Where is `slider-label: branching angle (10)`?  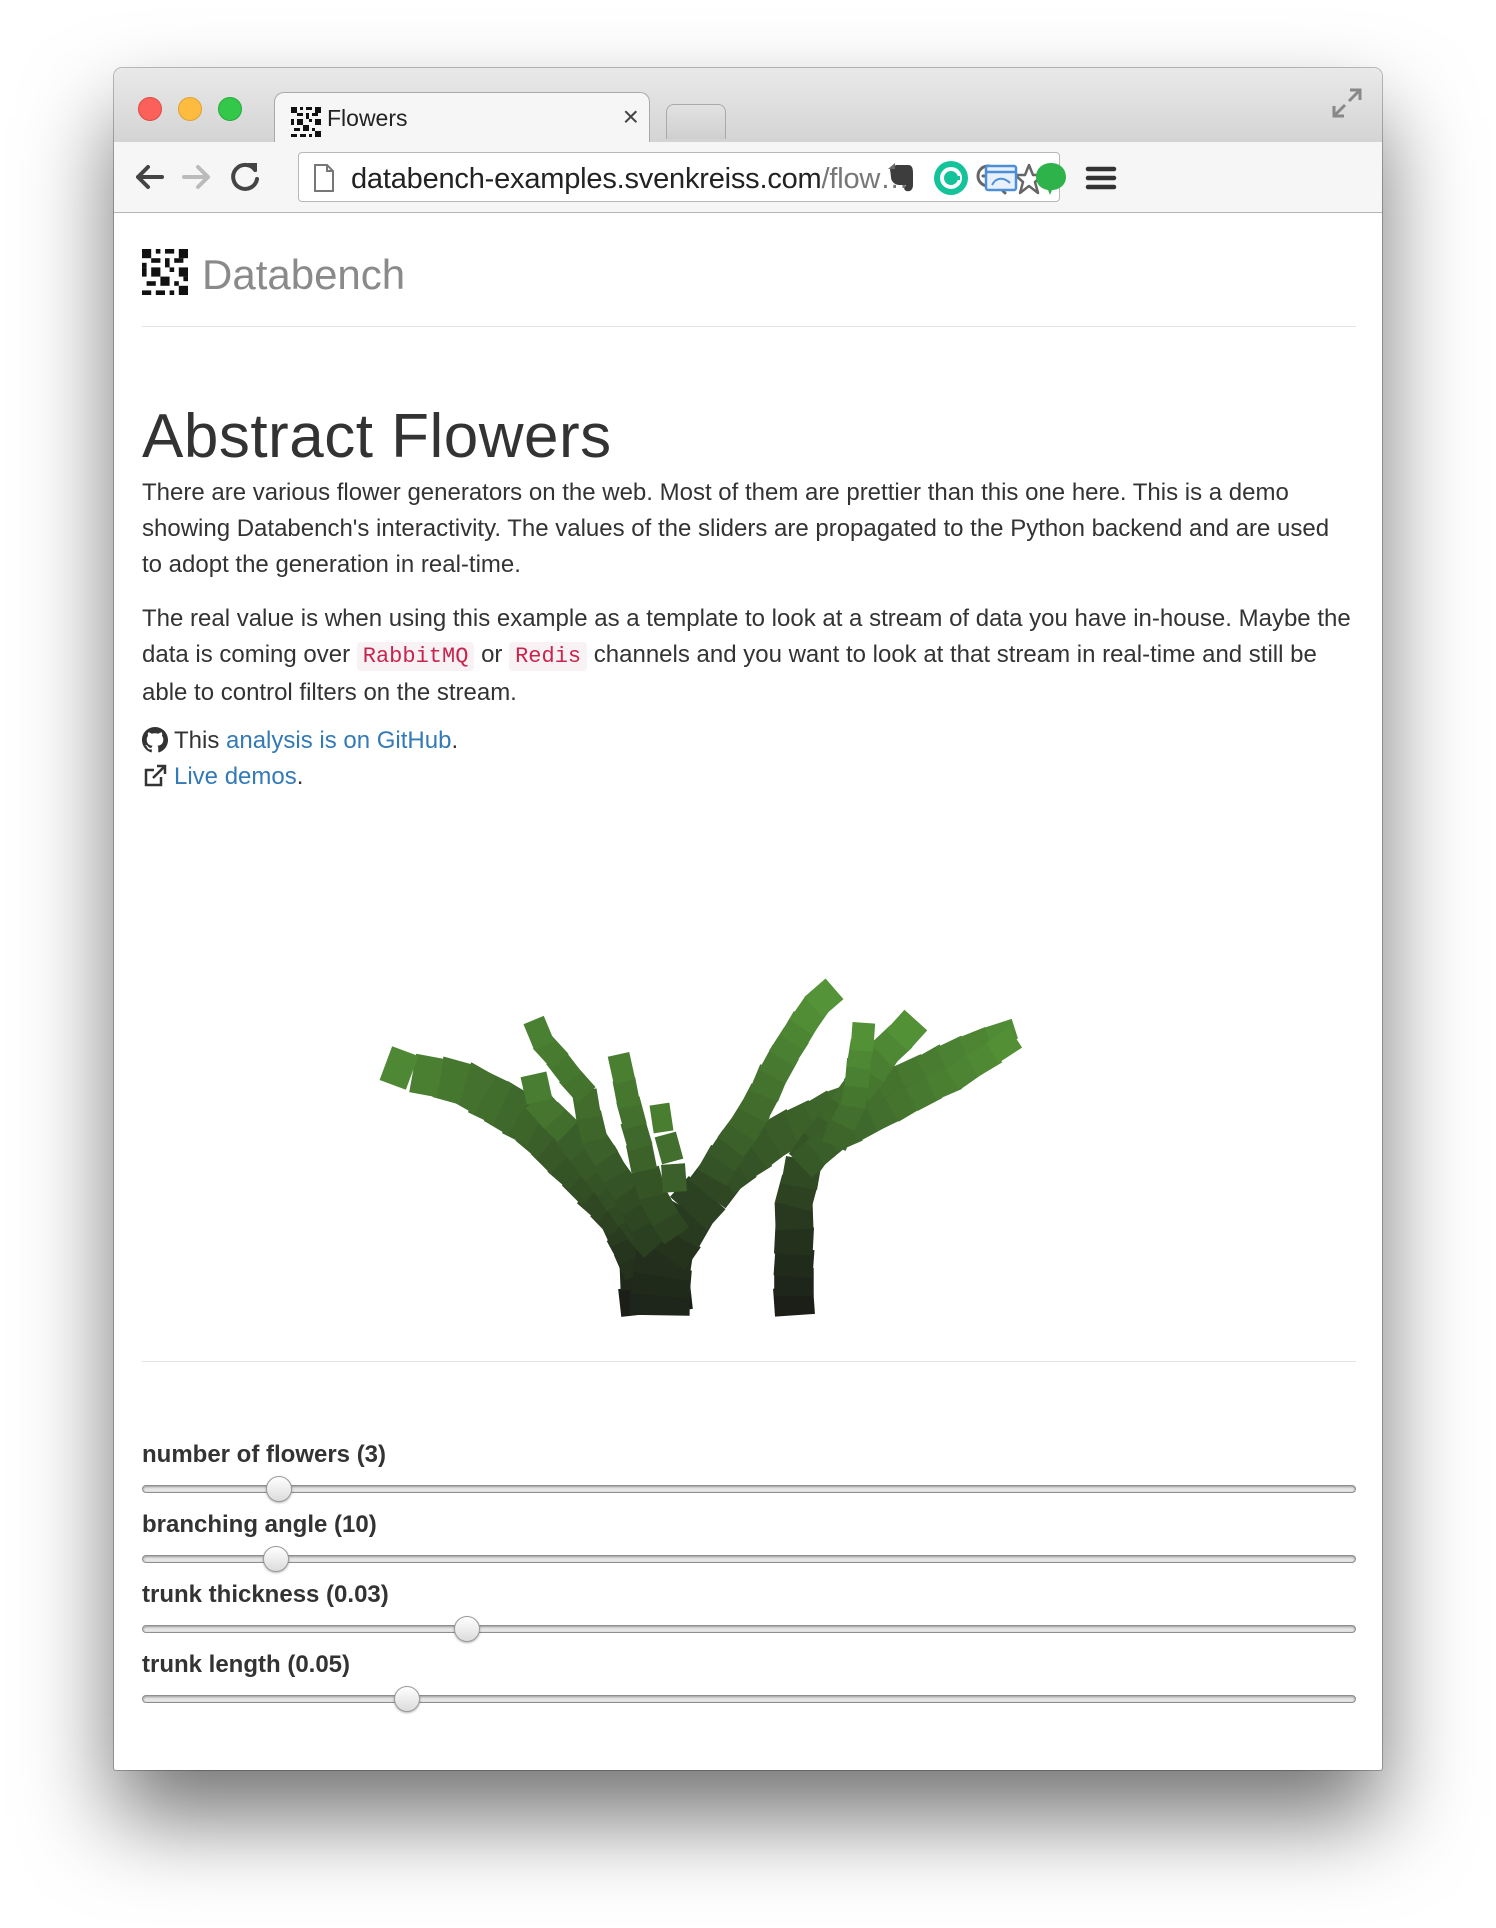 slider-label: branching angle (10) is located at coordinates (259, 1524).